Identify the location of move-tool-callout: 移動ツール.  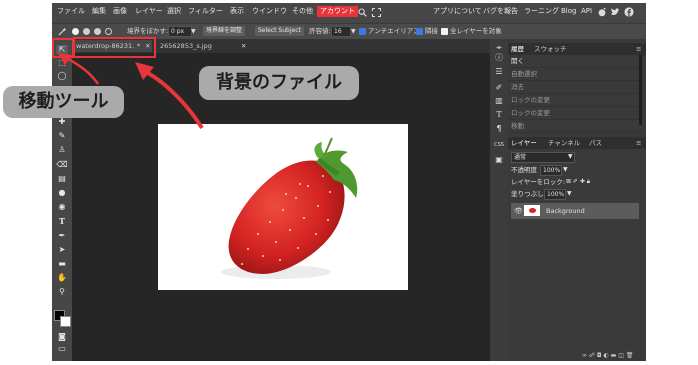
(63, 102).